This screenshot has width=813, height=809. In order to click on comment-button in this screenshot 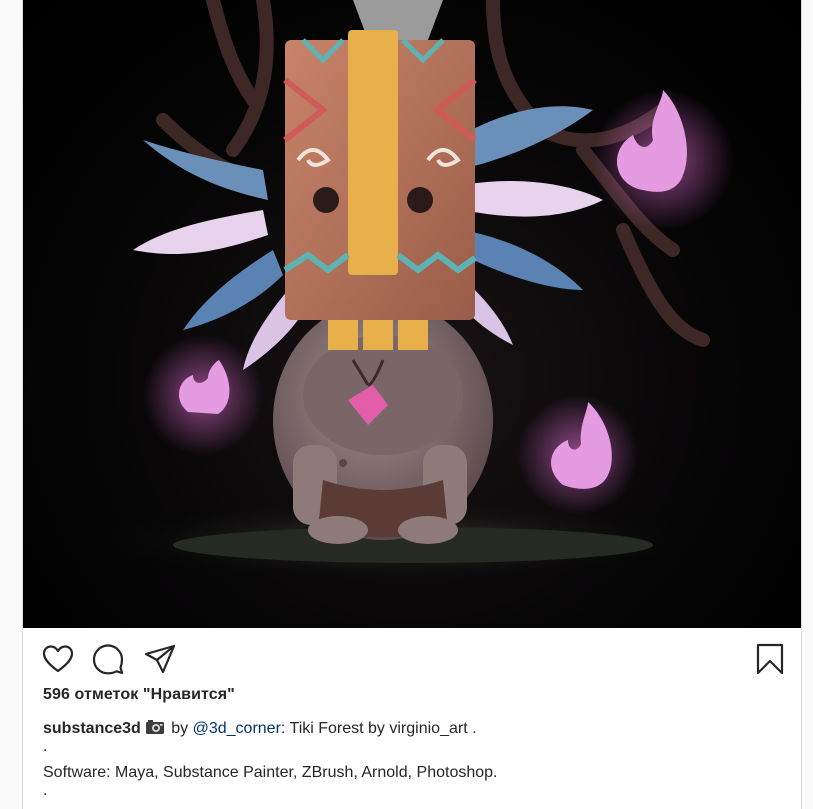, I will do `click(108, 659)`.